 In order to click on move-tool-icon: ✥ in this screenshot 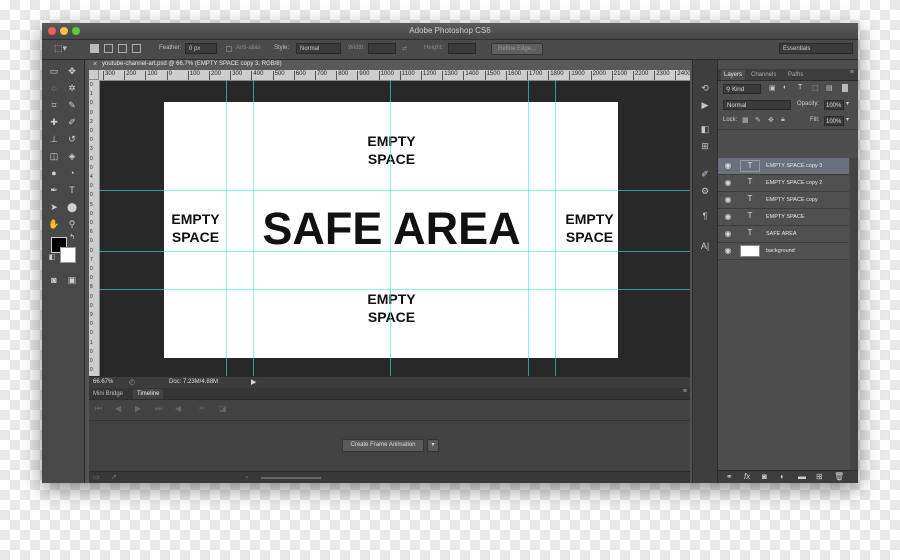, I will do `click(72, 71)`.